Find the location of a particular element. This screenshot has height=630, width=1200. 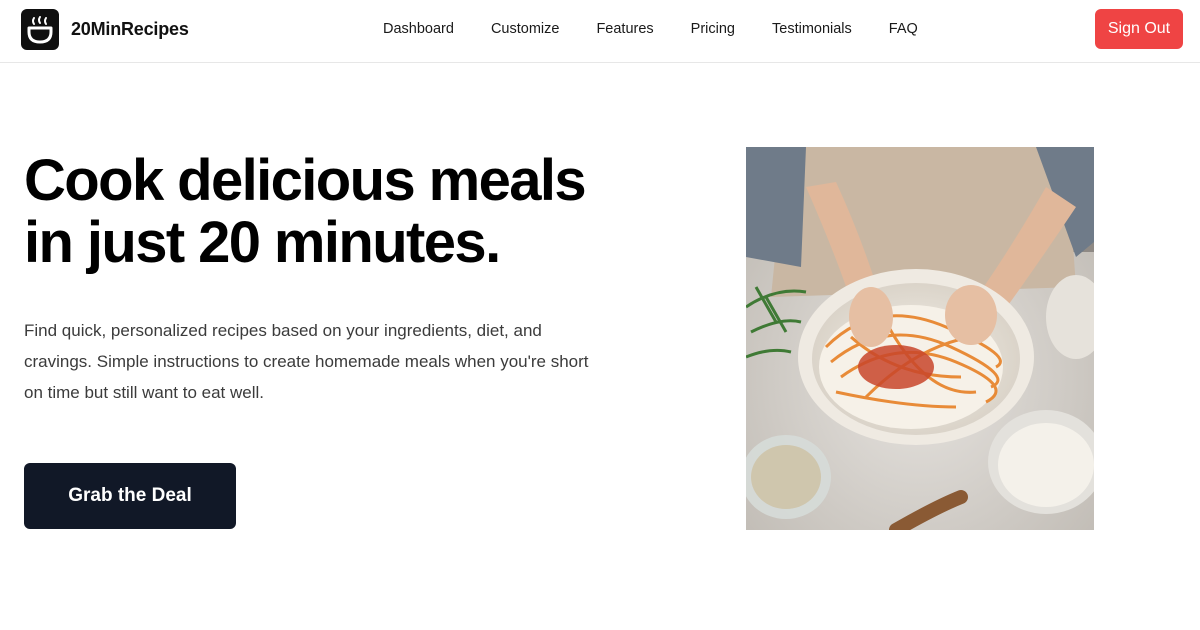

brand-name: 20MinRecipes is located at coordinates (130, 29).